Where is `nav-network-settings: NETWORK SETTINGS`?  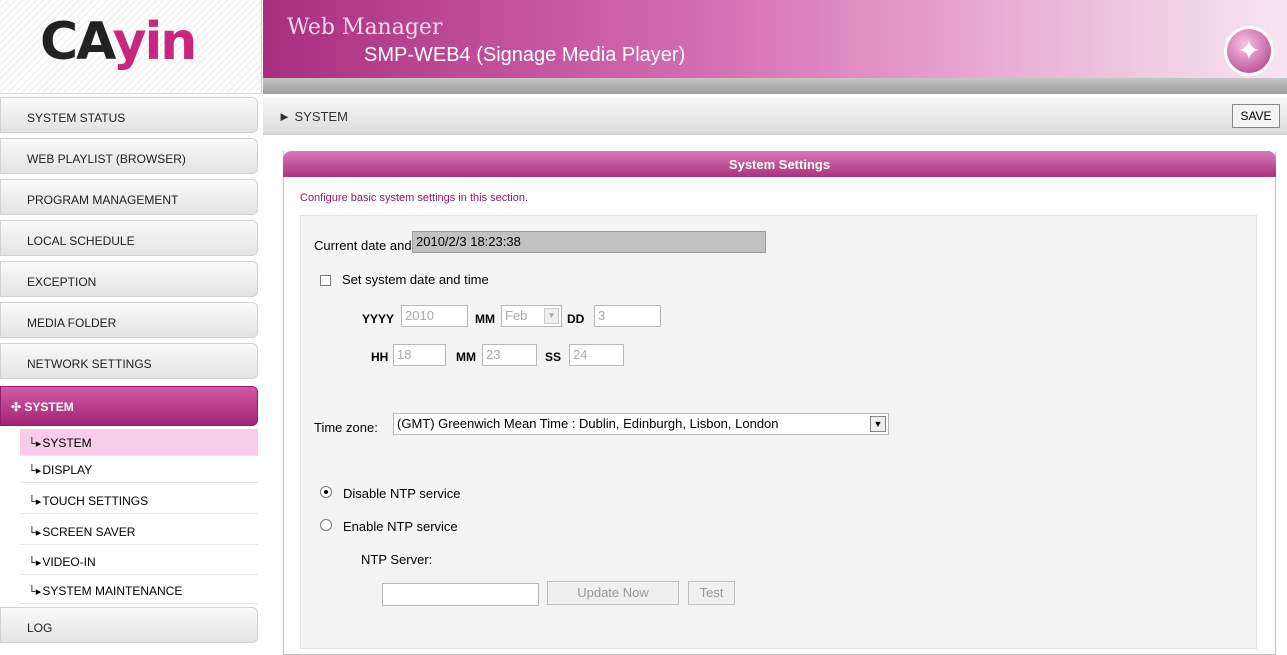
nav-network-settings: NETWORK SETTINGS is located at coordinates (129, 361).